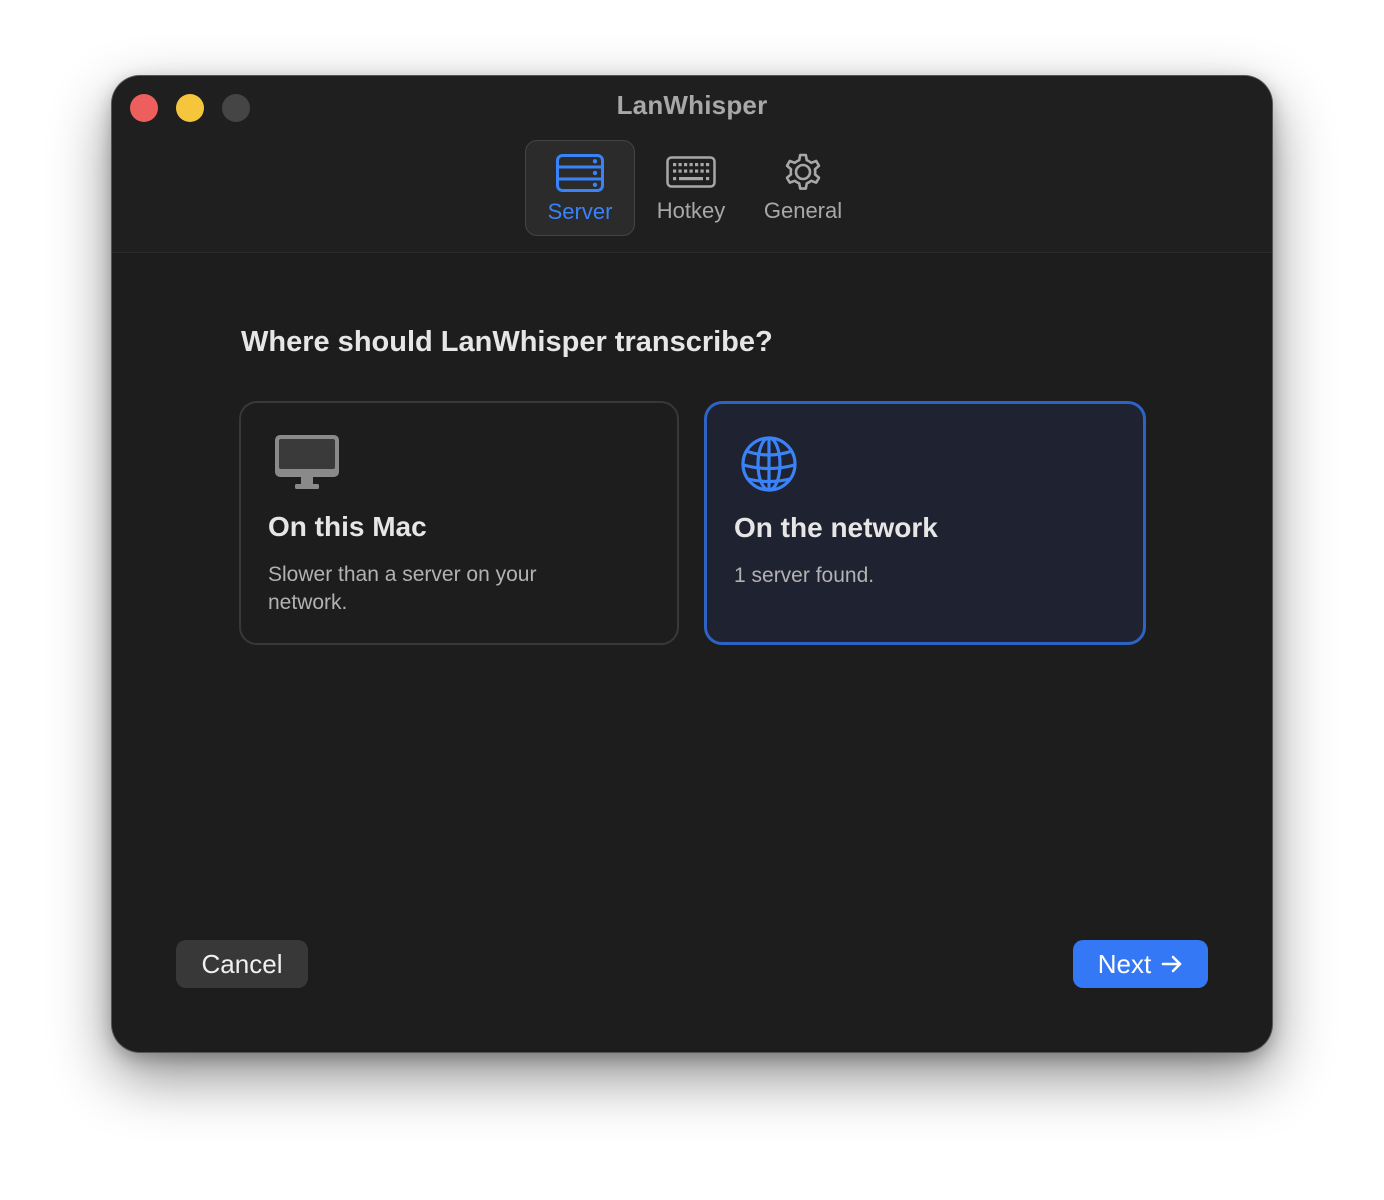 Image resolution: width=1384 pixels, height=1200 pixels. What do you see at coordinates (1124, 963) in the screenshot?
I see `next-button-label: Next` at bounding box center [1124, 963].